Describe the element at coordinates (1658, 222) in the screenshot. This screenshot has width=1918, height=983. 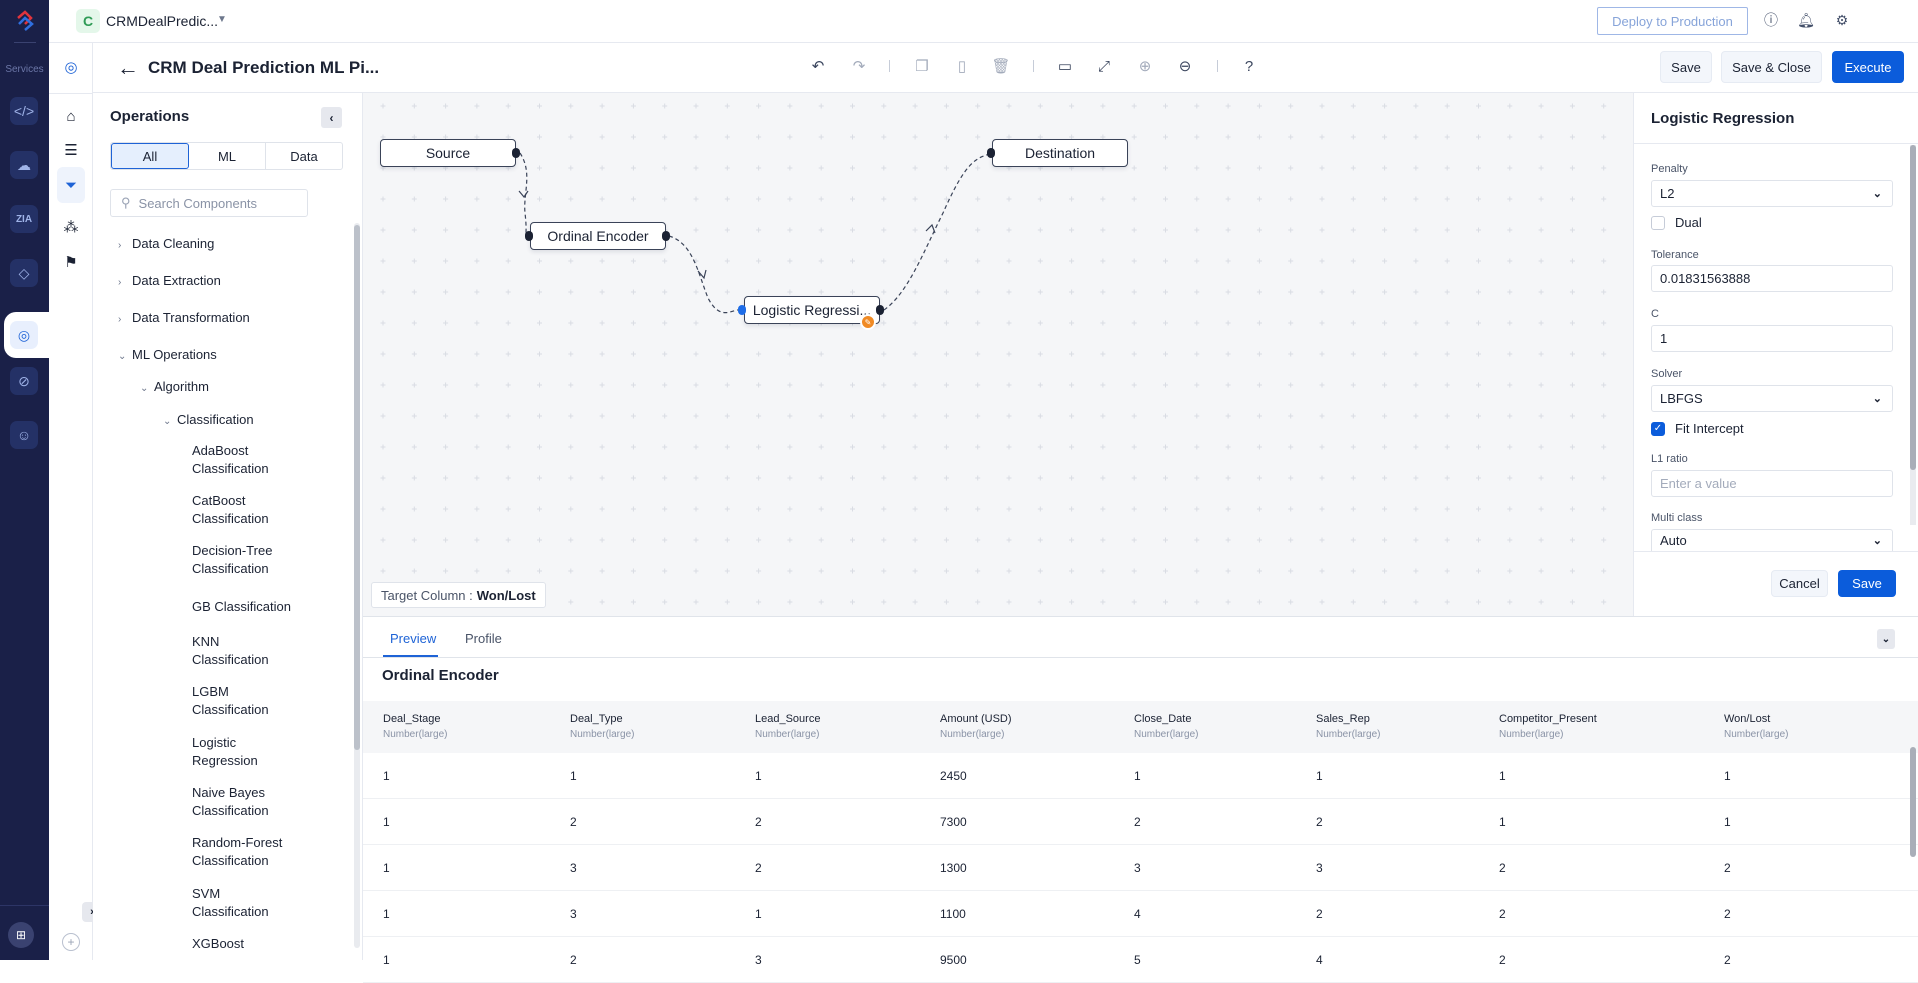
I see `checkbox-icon` at that location.